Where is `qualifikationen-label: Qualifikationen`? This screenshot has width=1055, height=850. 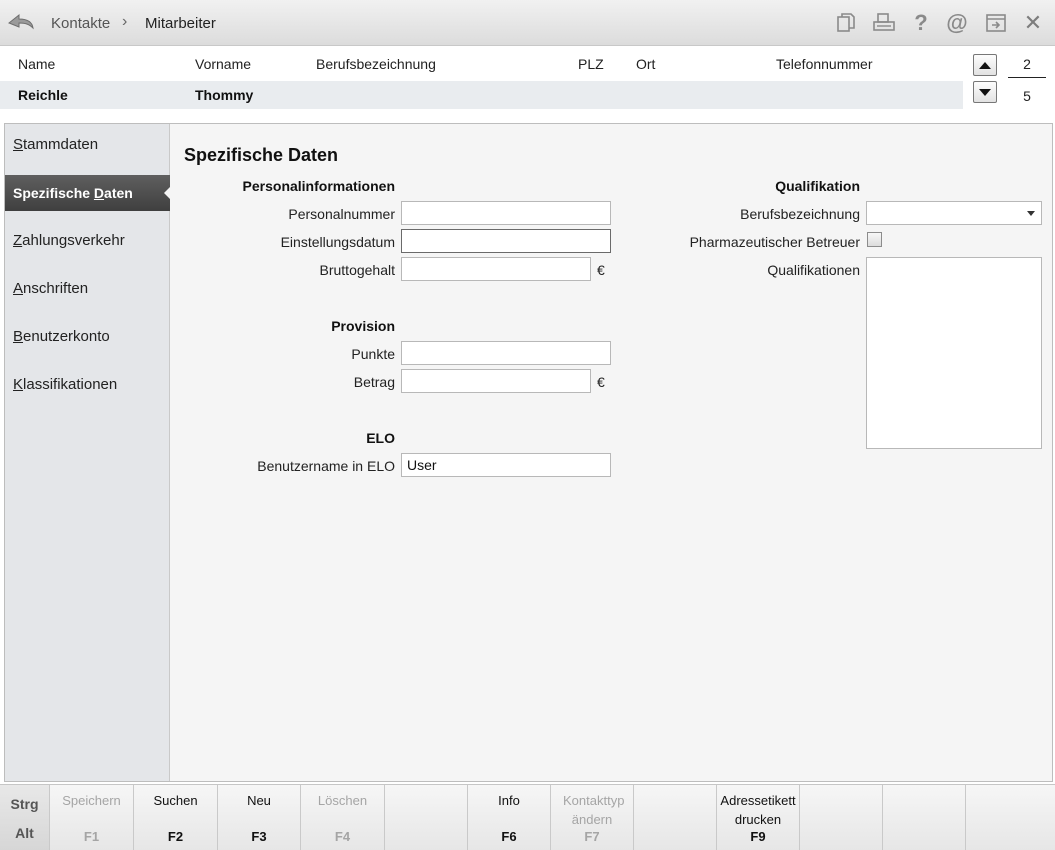 qualifikationen-label: Qualifikationen is located at coordinates (813, 270).